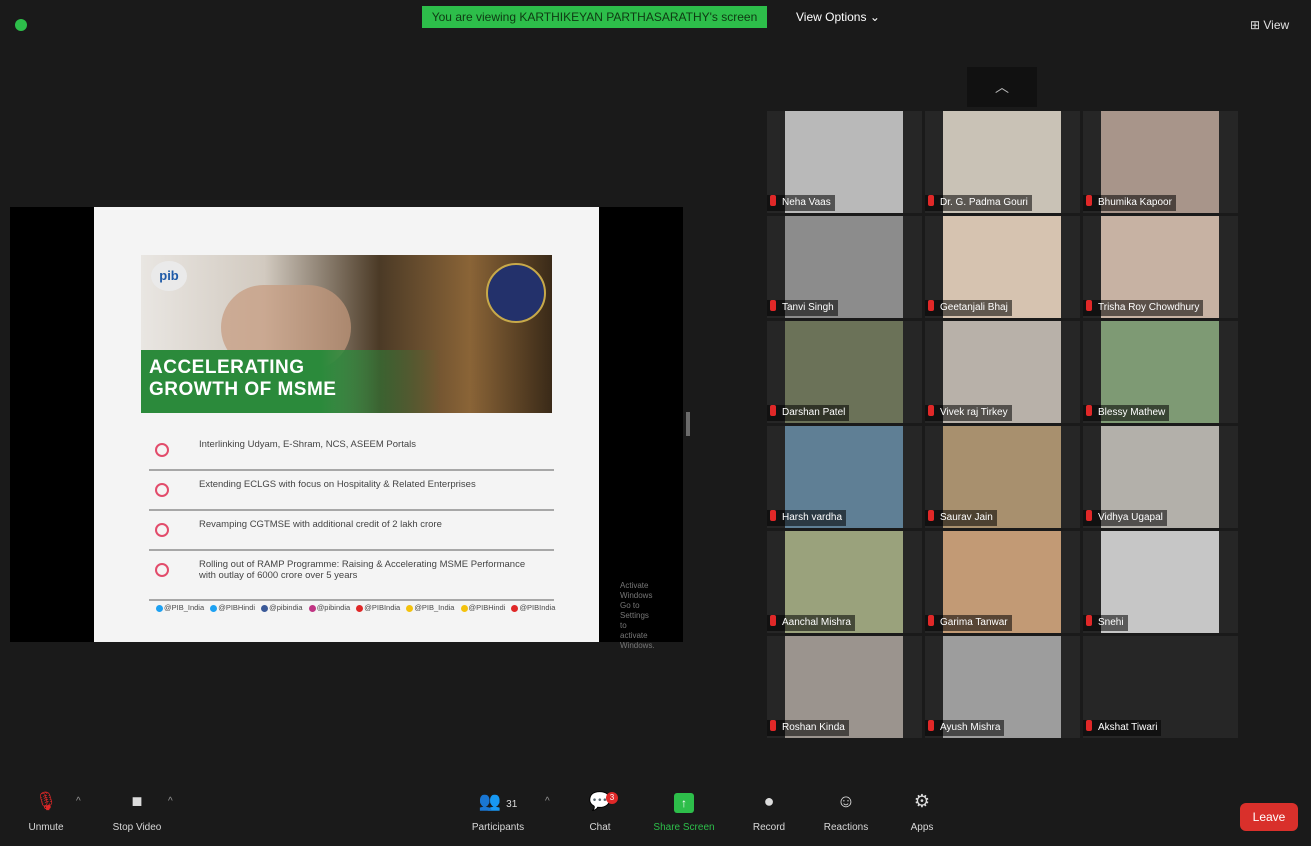 This screenshot has height=846, width=1311. Describe the element at coordinates (838, 17) in the screenshot. I see `view-options-button: View Options ⌄` at that location.